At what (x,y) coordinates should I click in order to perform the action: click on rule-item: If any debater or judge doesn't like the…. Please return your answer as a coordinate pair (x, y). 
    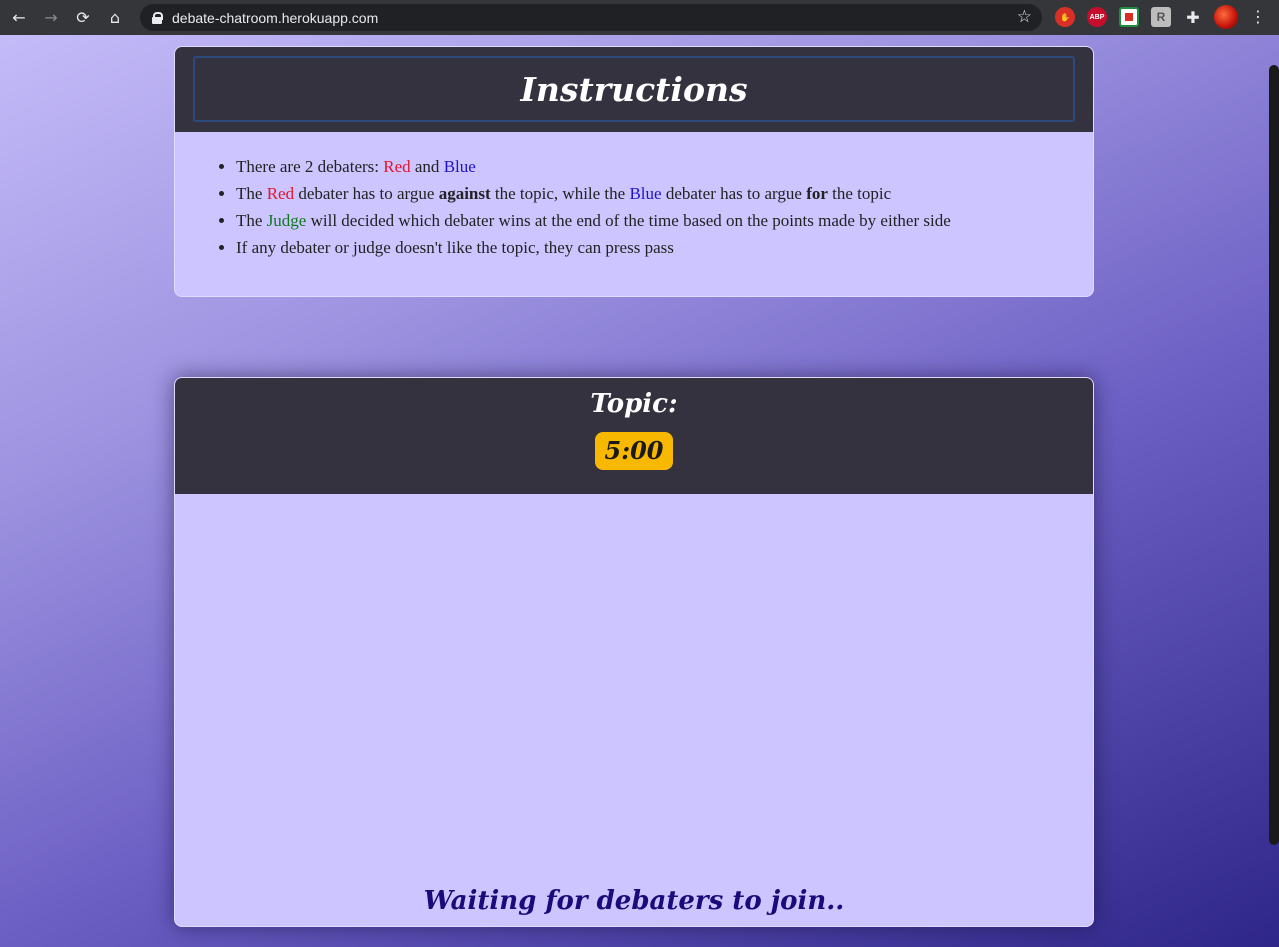
    Looking at the image, I should click on (664, 247).